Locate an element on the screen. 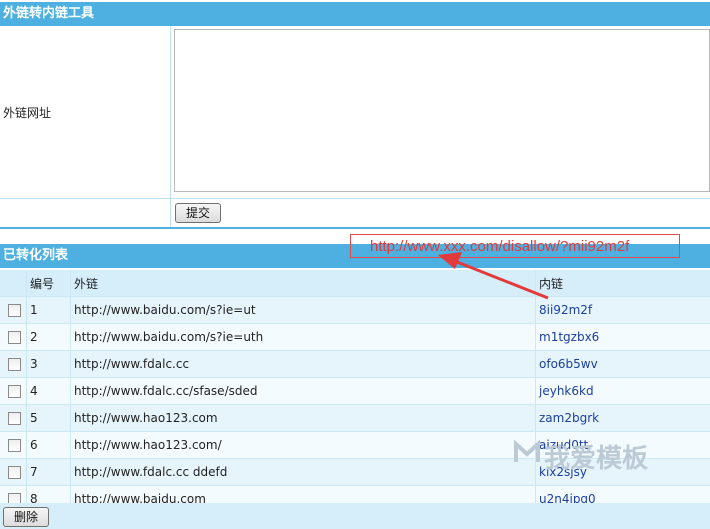 Image resolution: width=710 pixels, height=529 pixels. table-row: 3 http://www.fdalc.cc ofo6b5wv is located at coordinates (355, 364).